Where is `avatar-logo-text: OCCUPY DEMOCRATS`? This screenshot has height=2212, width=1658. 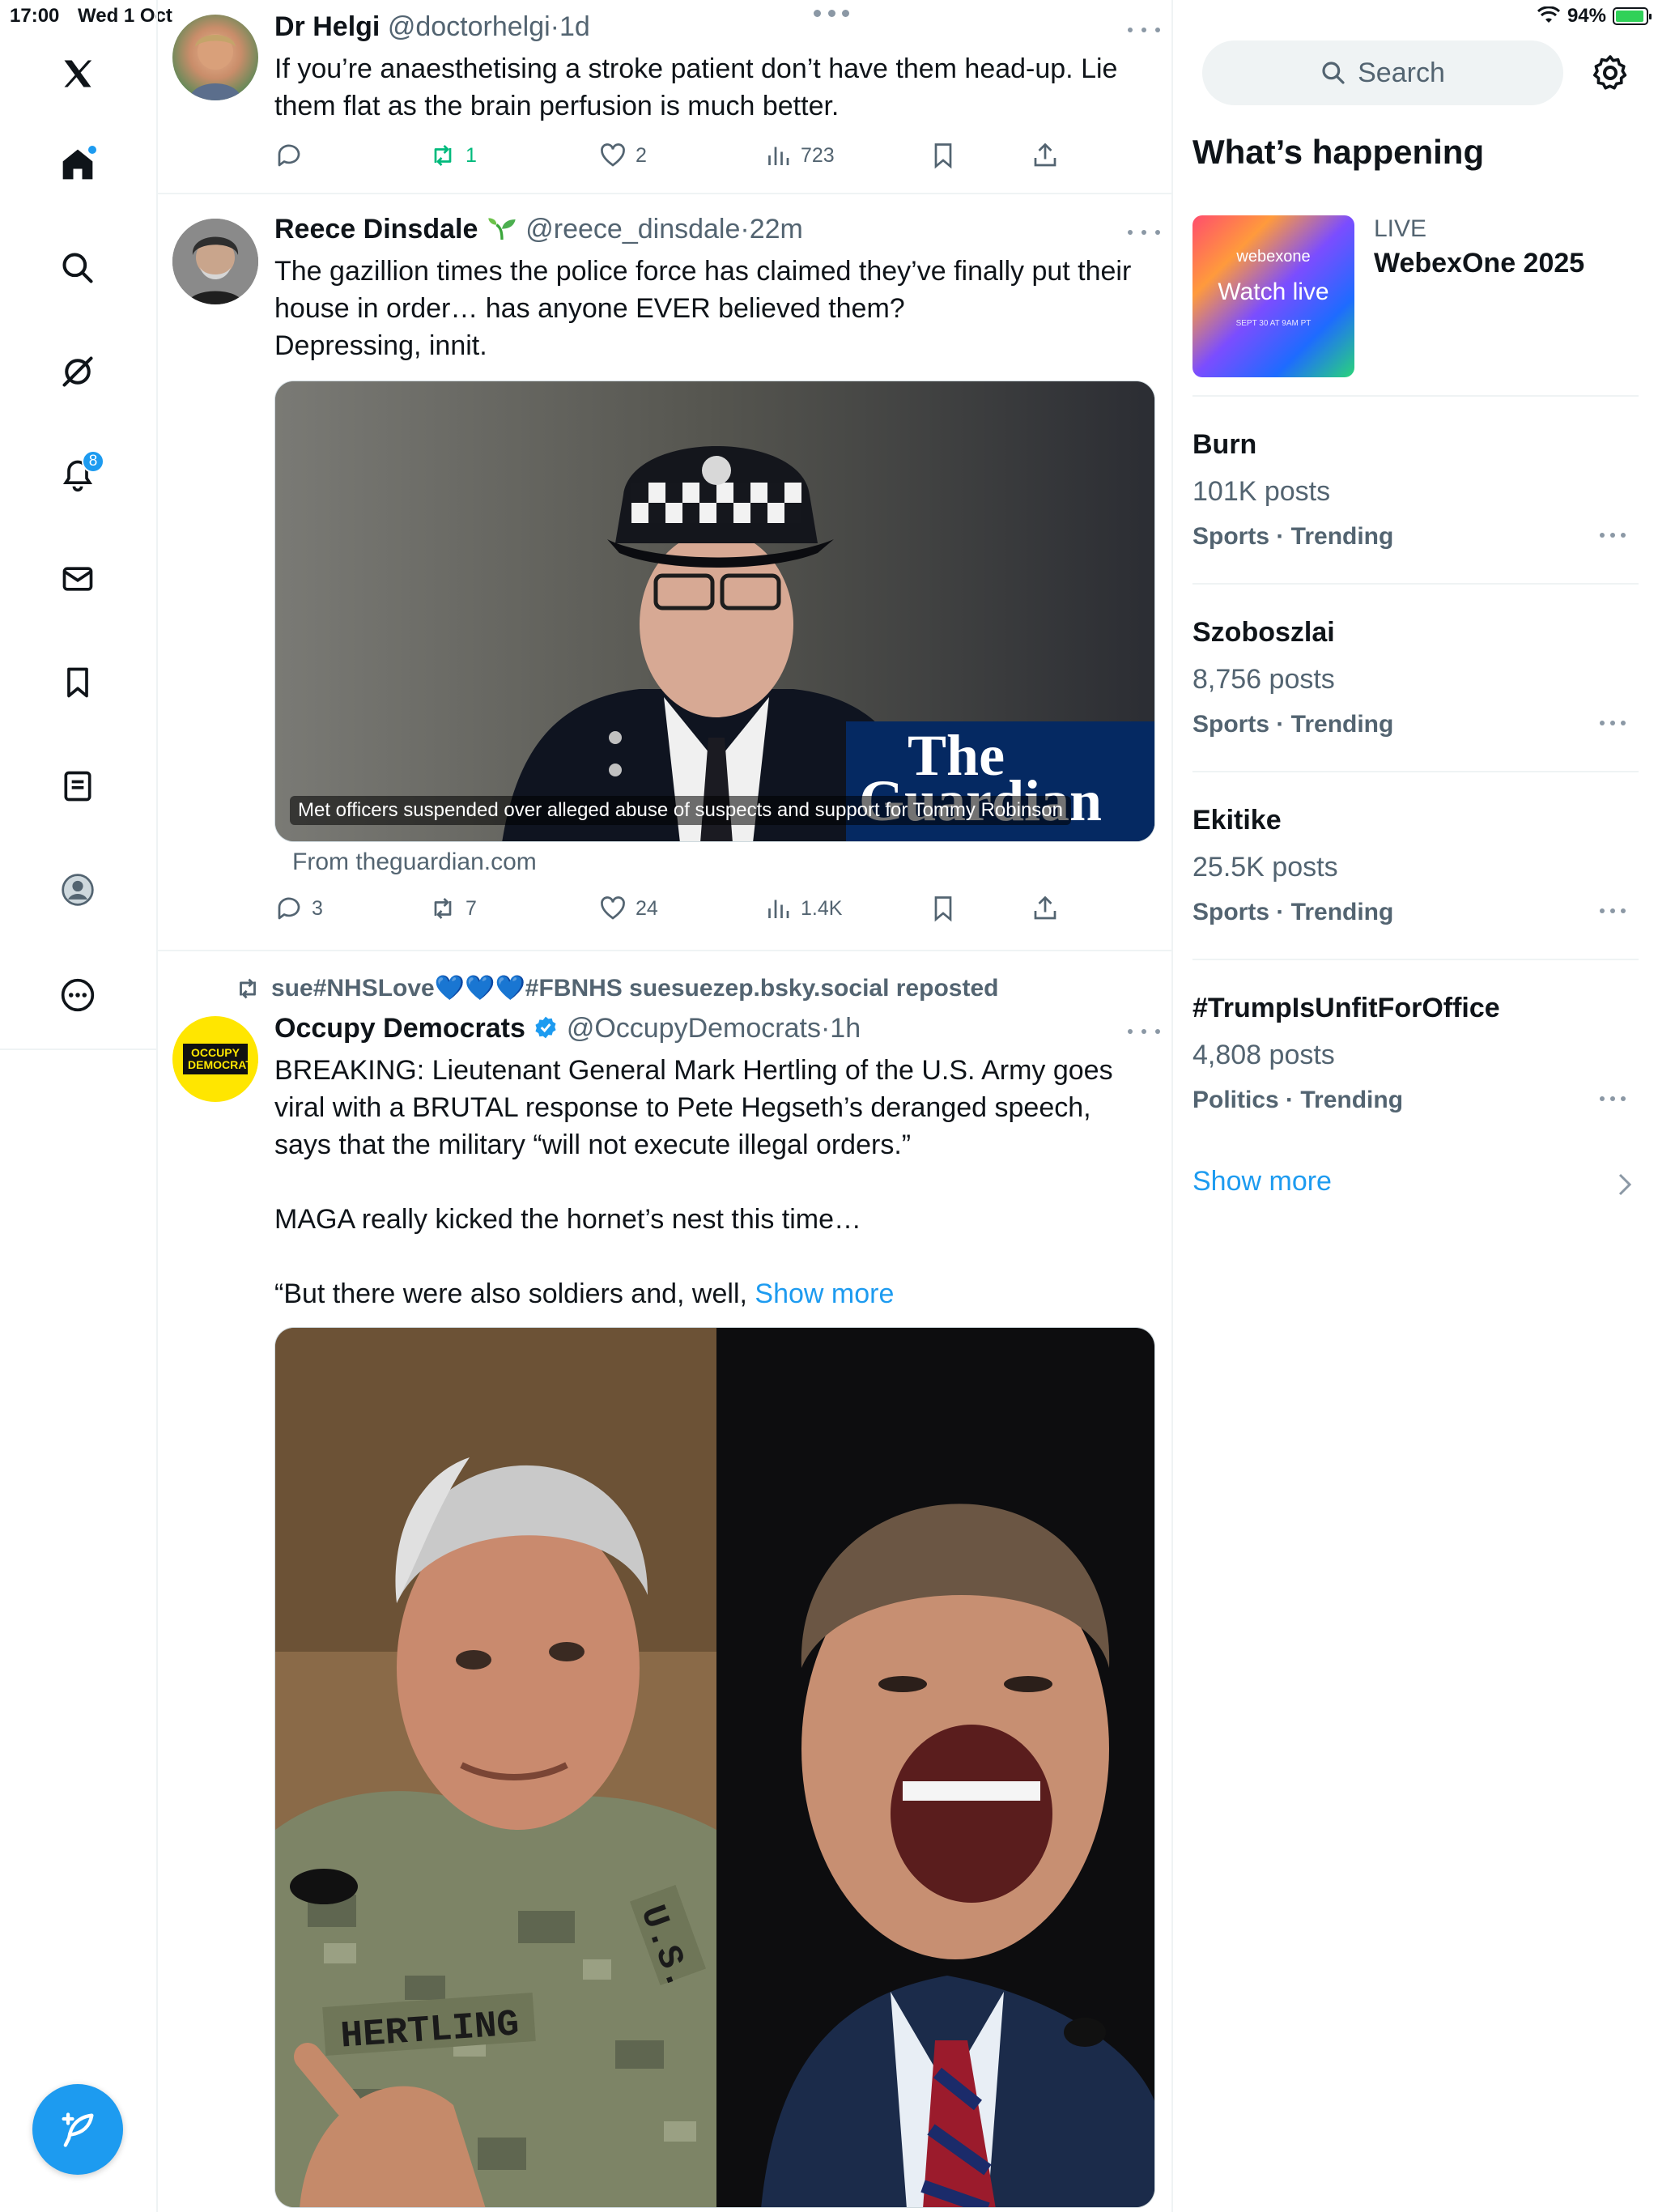
avatar-logo-text: OCCUPY DEMOCRATS is located at coordinates (220, 1059).